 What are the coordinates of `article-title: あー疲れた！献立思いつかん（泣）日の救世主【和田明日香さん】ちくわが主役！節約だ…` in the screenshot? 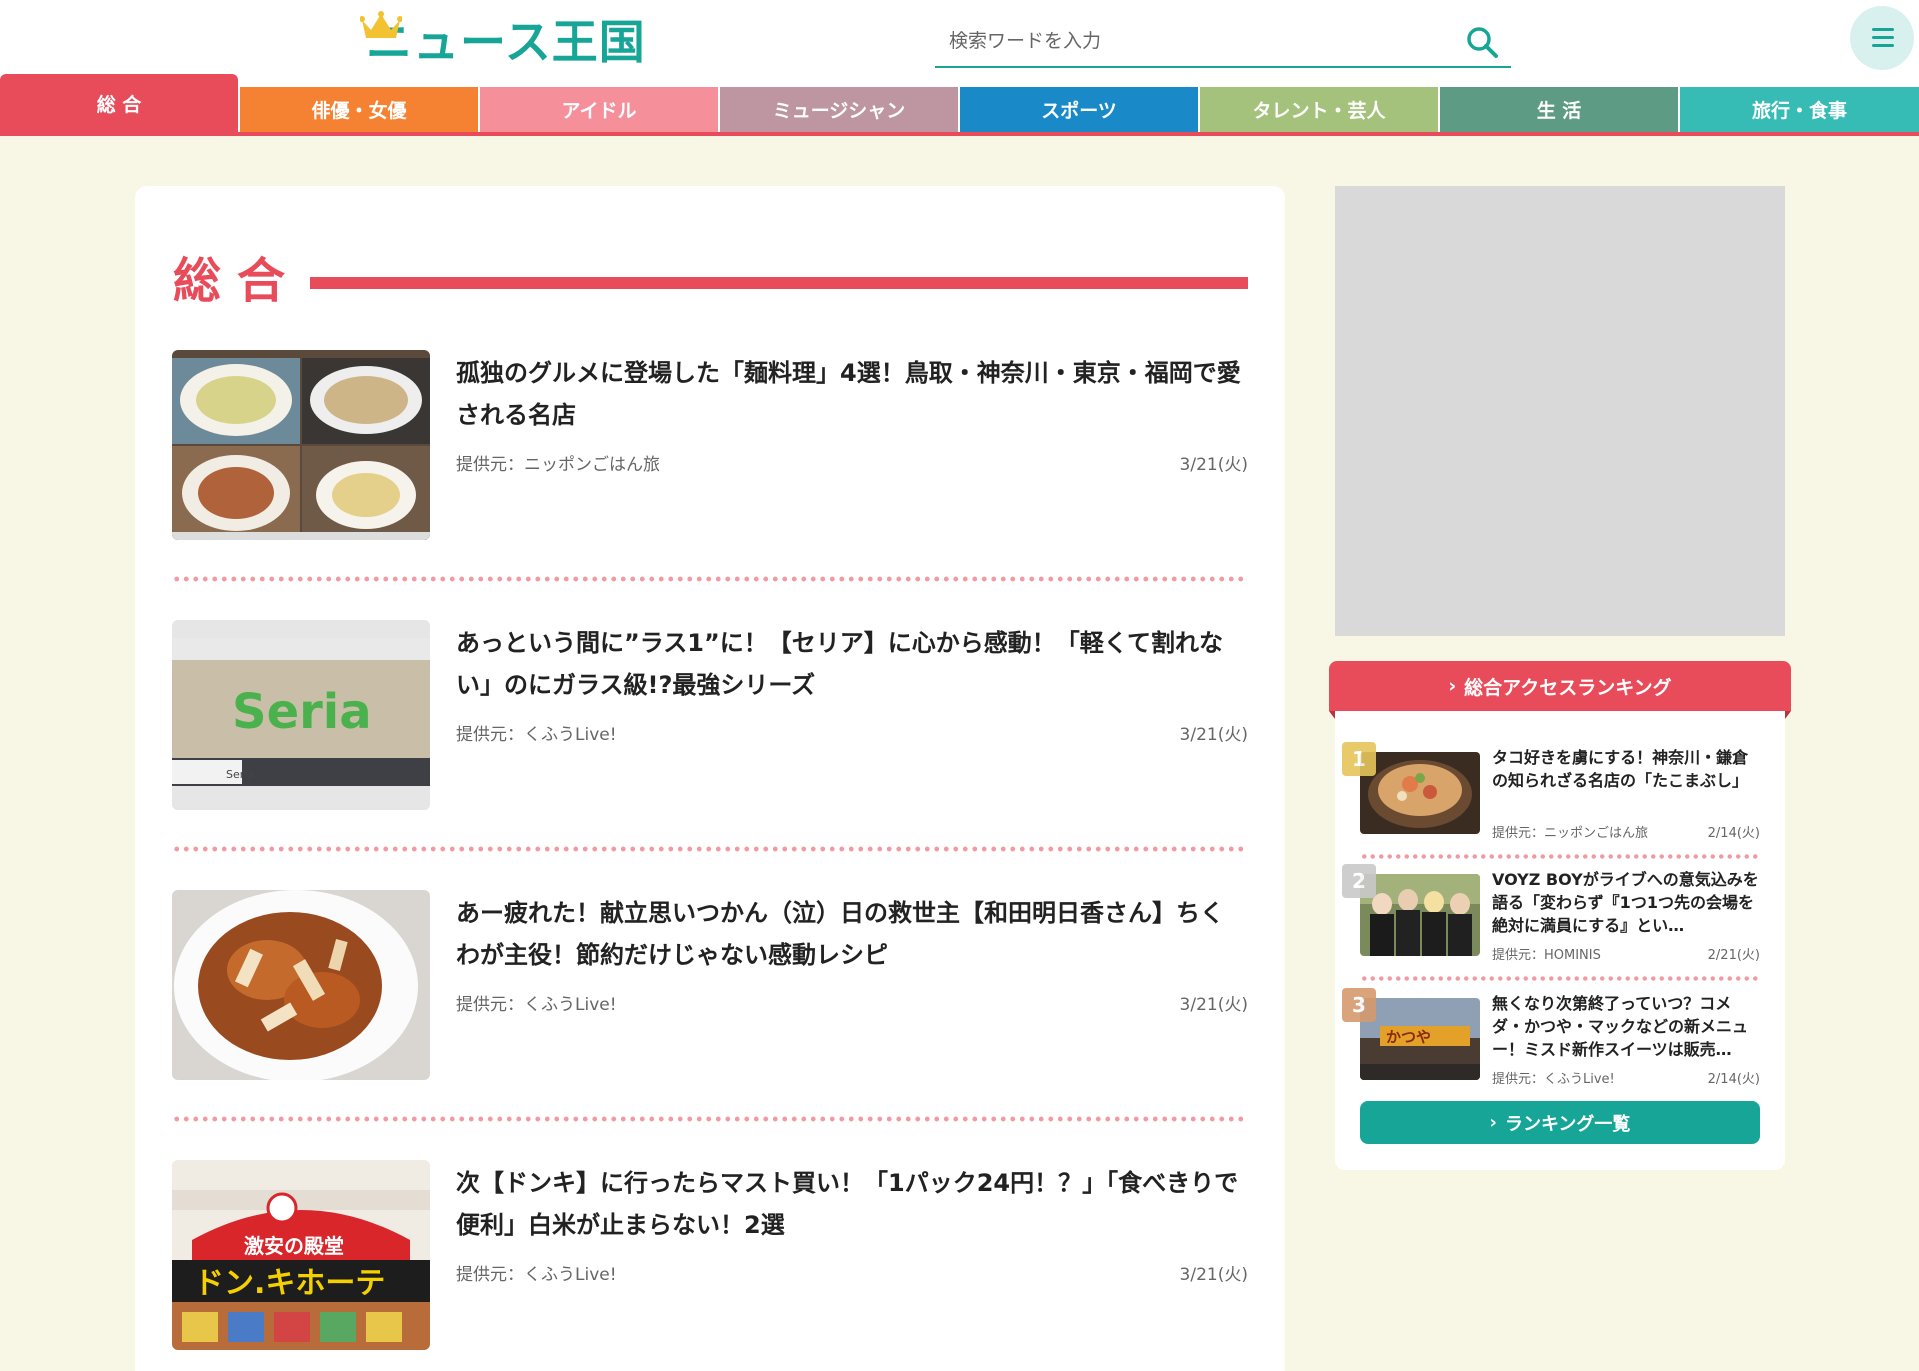 It's located at (840, 934).